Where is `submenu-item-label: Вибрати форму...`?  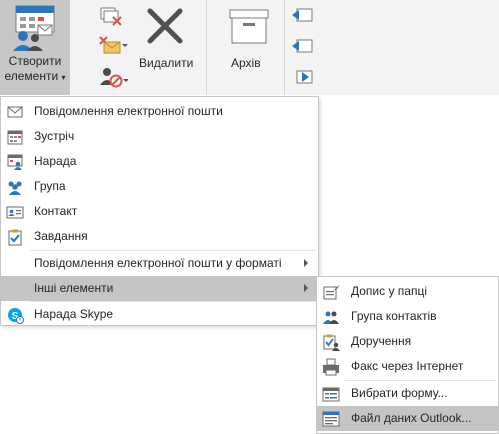
submenu-item-label: Вибрати форму... is located at coordinates (399, 393).